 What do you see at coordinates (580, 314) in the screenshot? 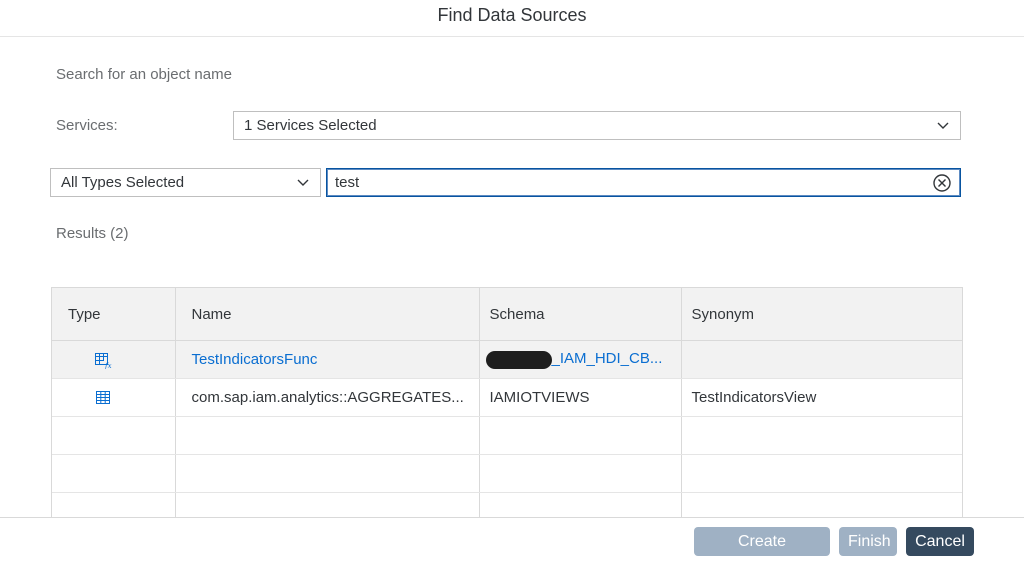
I see `column-header-schema: Schema` at bounding box center [580, 314].